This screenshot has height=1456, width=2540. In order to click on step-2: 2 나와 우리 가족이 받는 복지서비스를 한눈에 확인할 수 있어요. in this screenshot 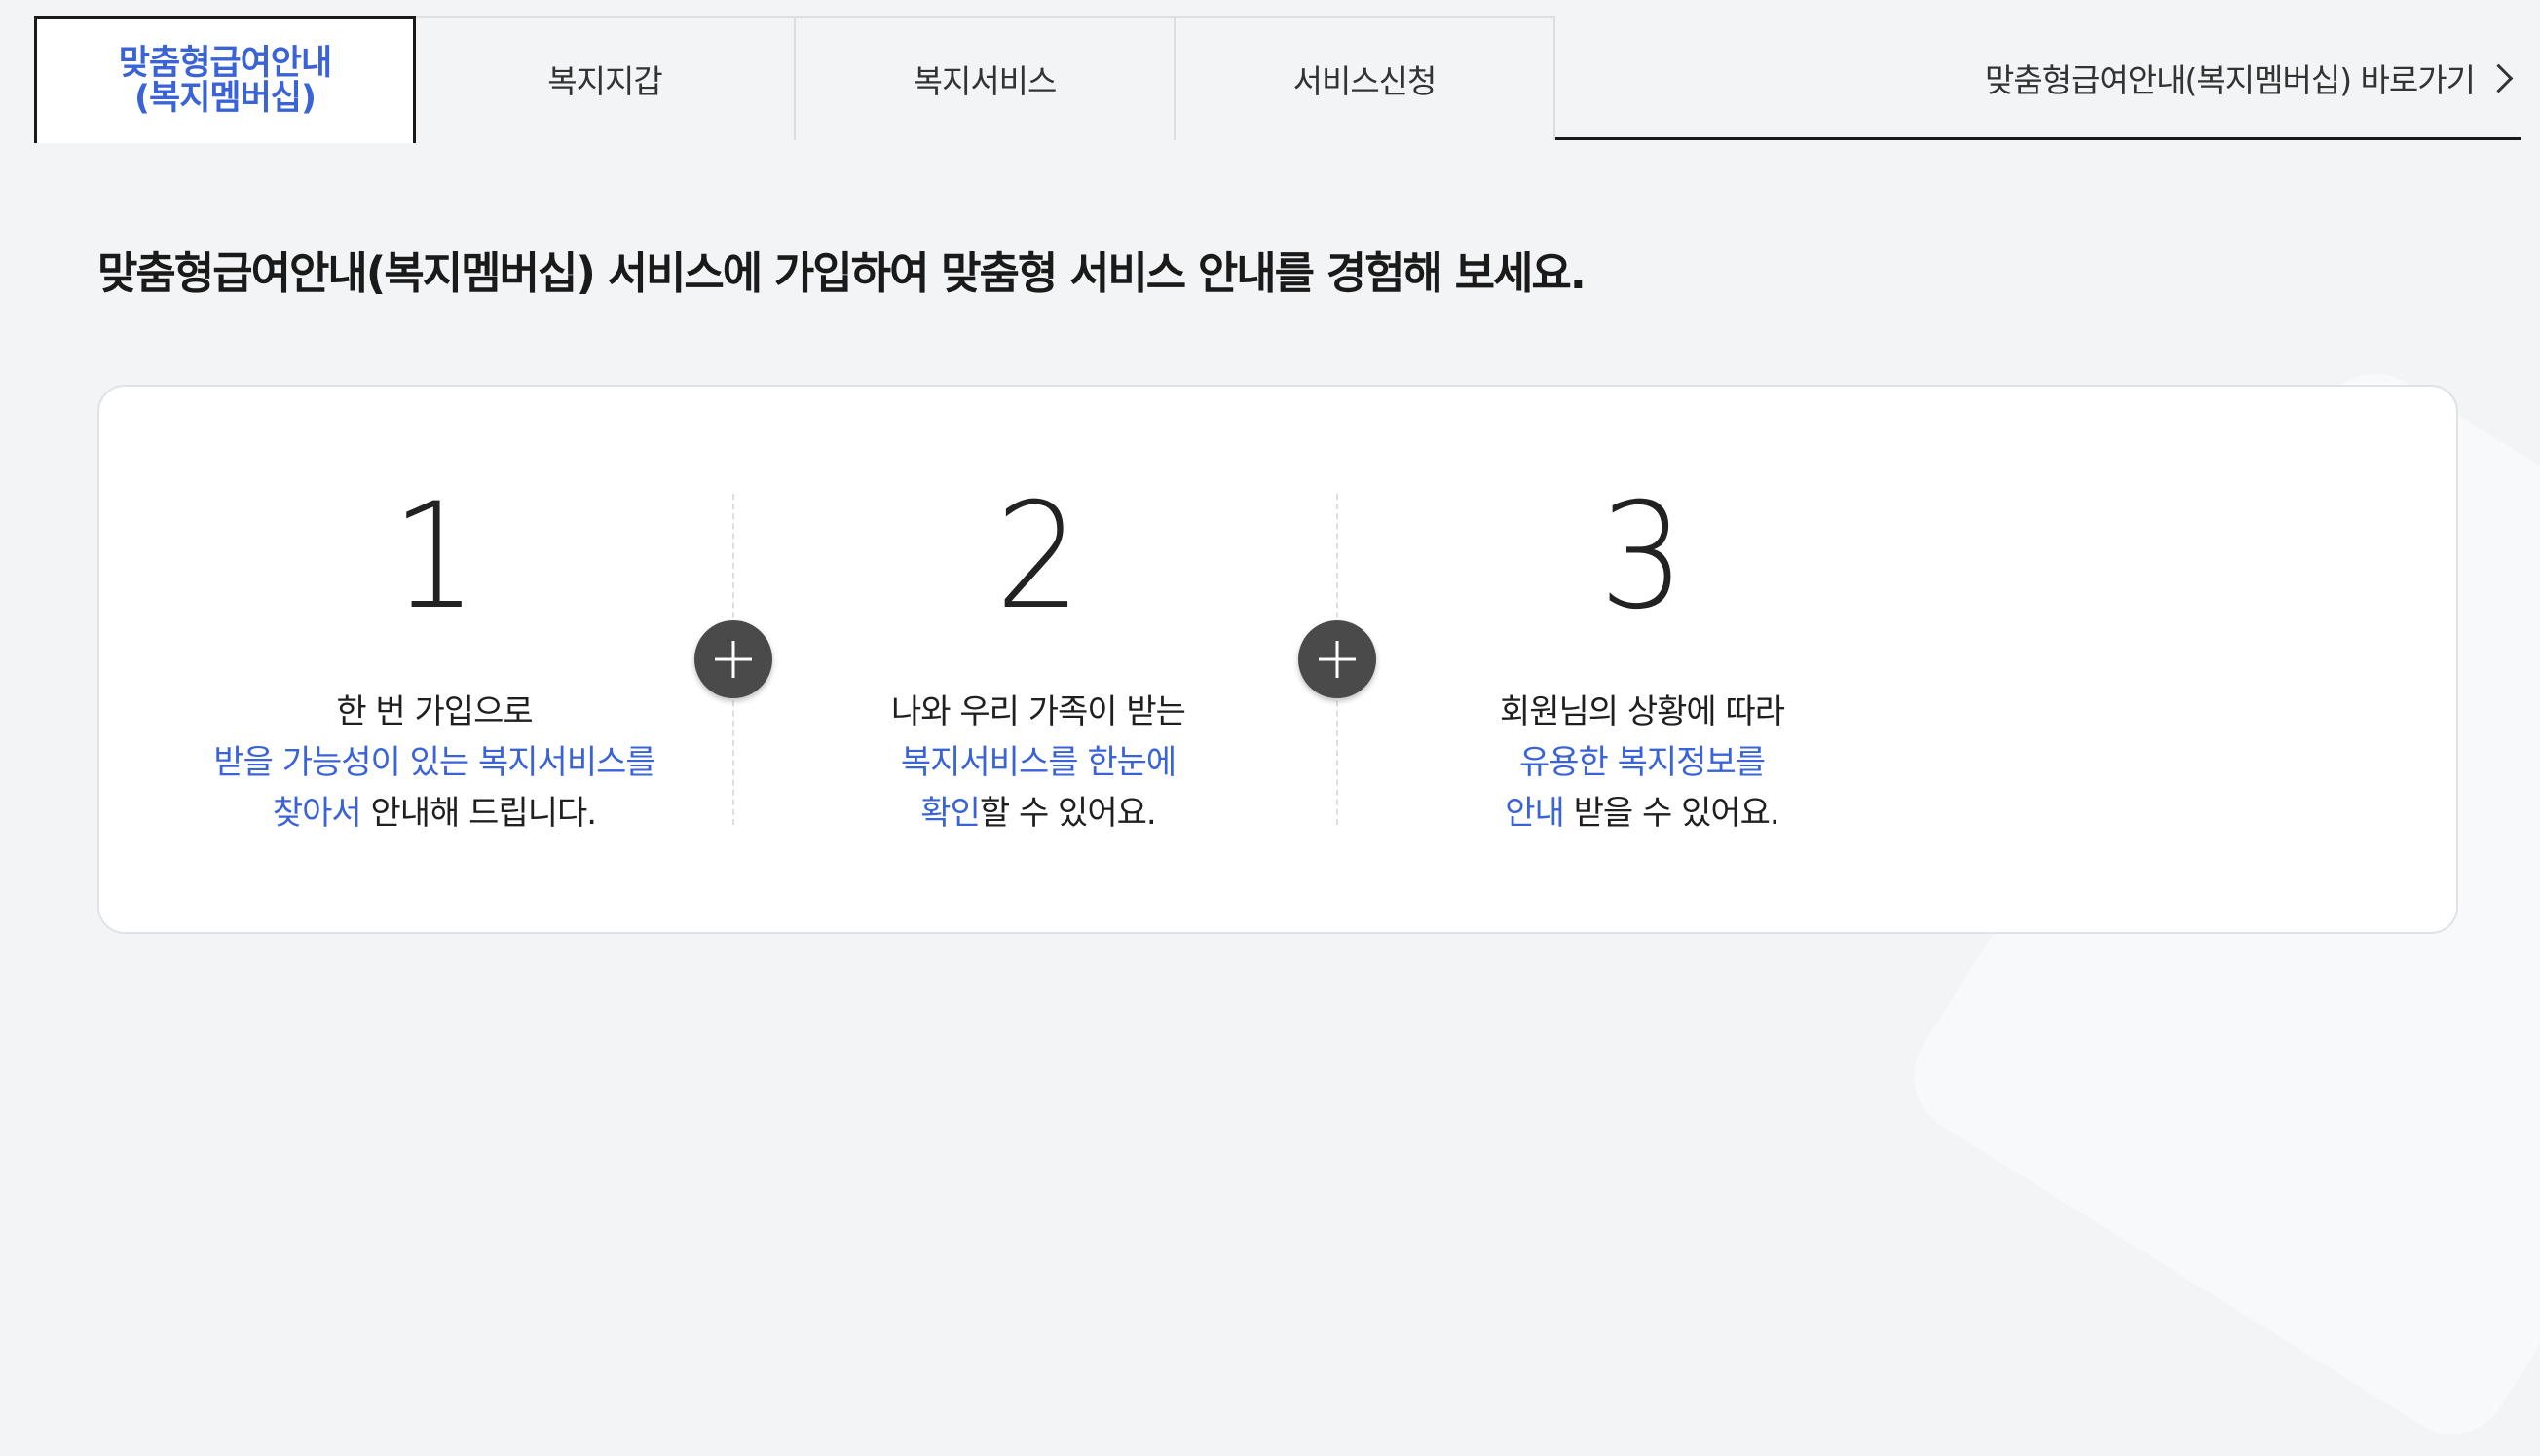, I will do `click(1038, 661)`.